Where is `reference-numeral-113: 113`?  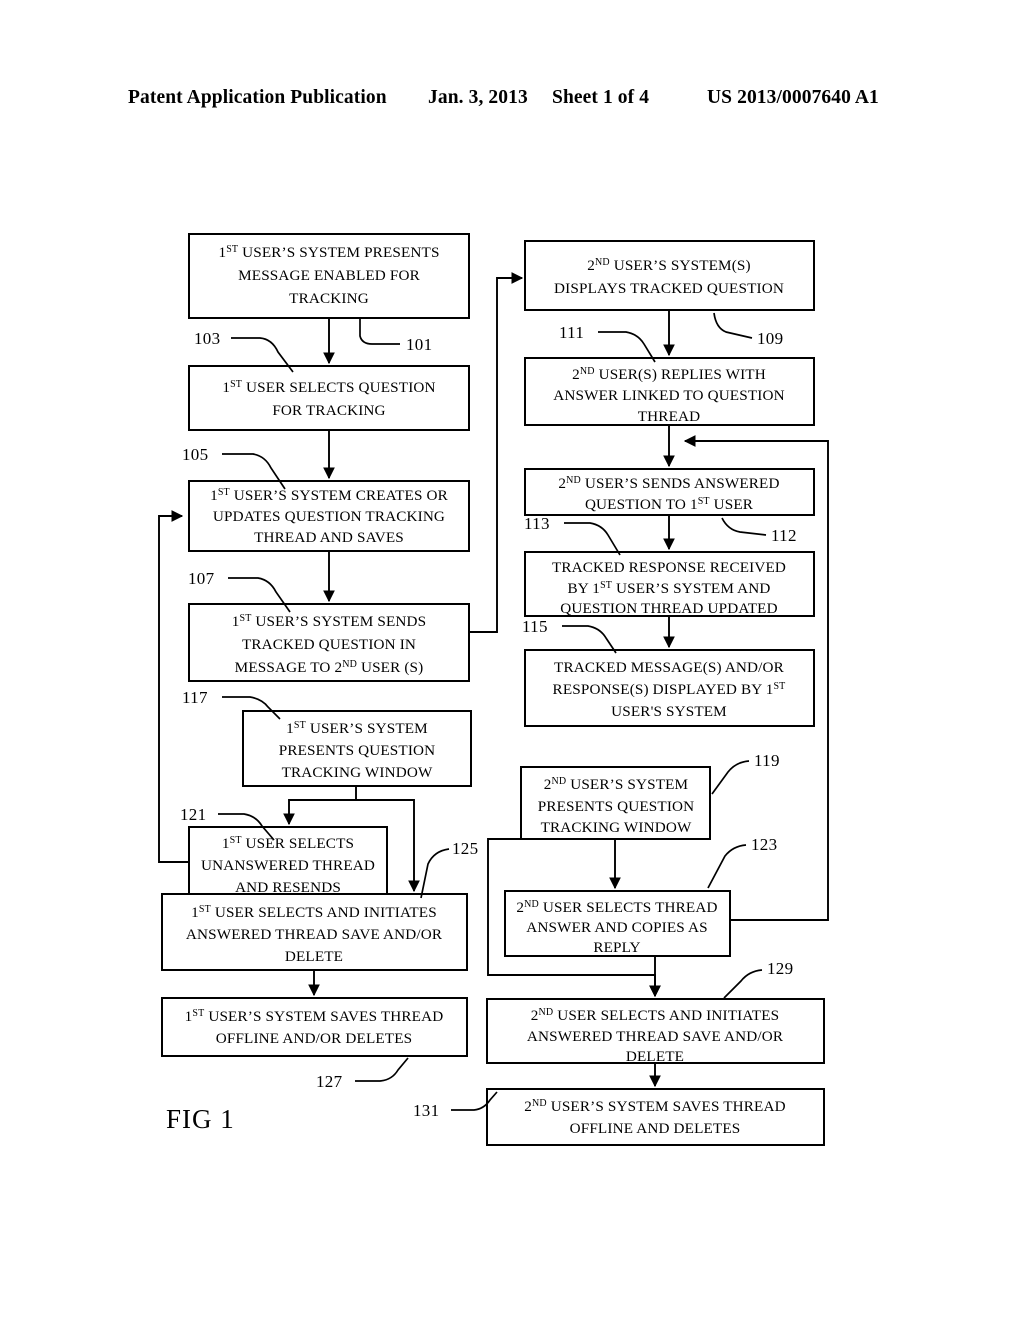 reference-numeral-113: 113 is located at coordinates (537, 523).